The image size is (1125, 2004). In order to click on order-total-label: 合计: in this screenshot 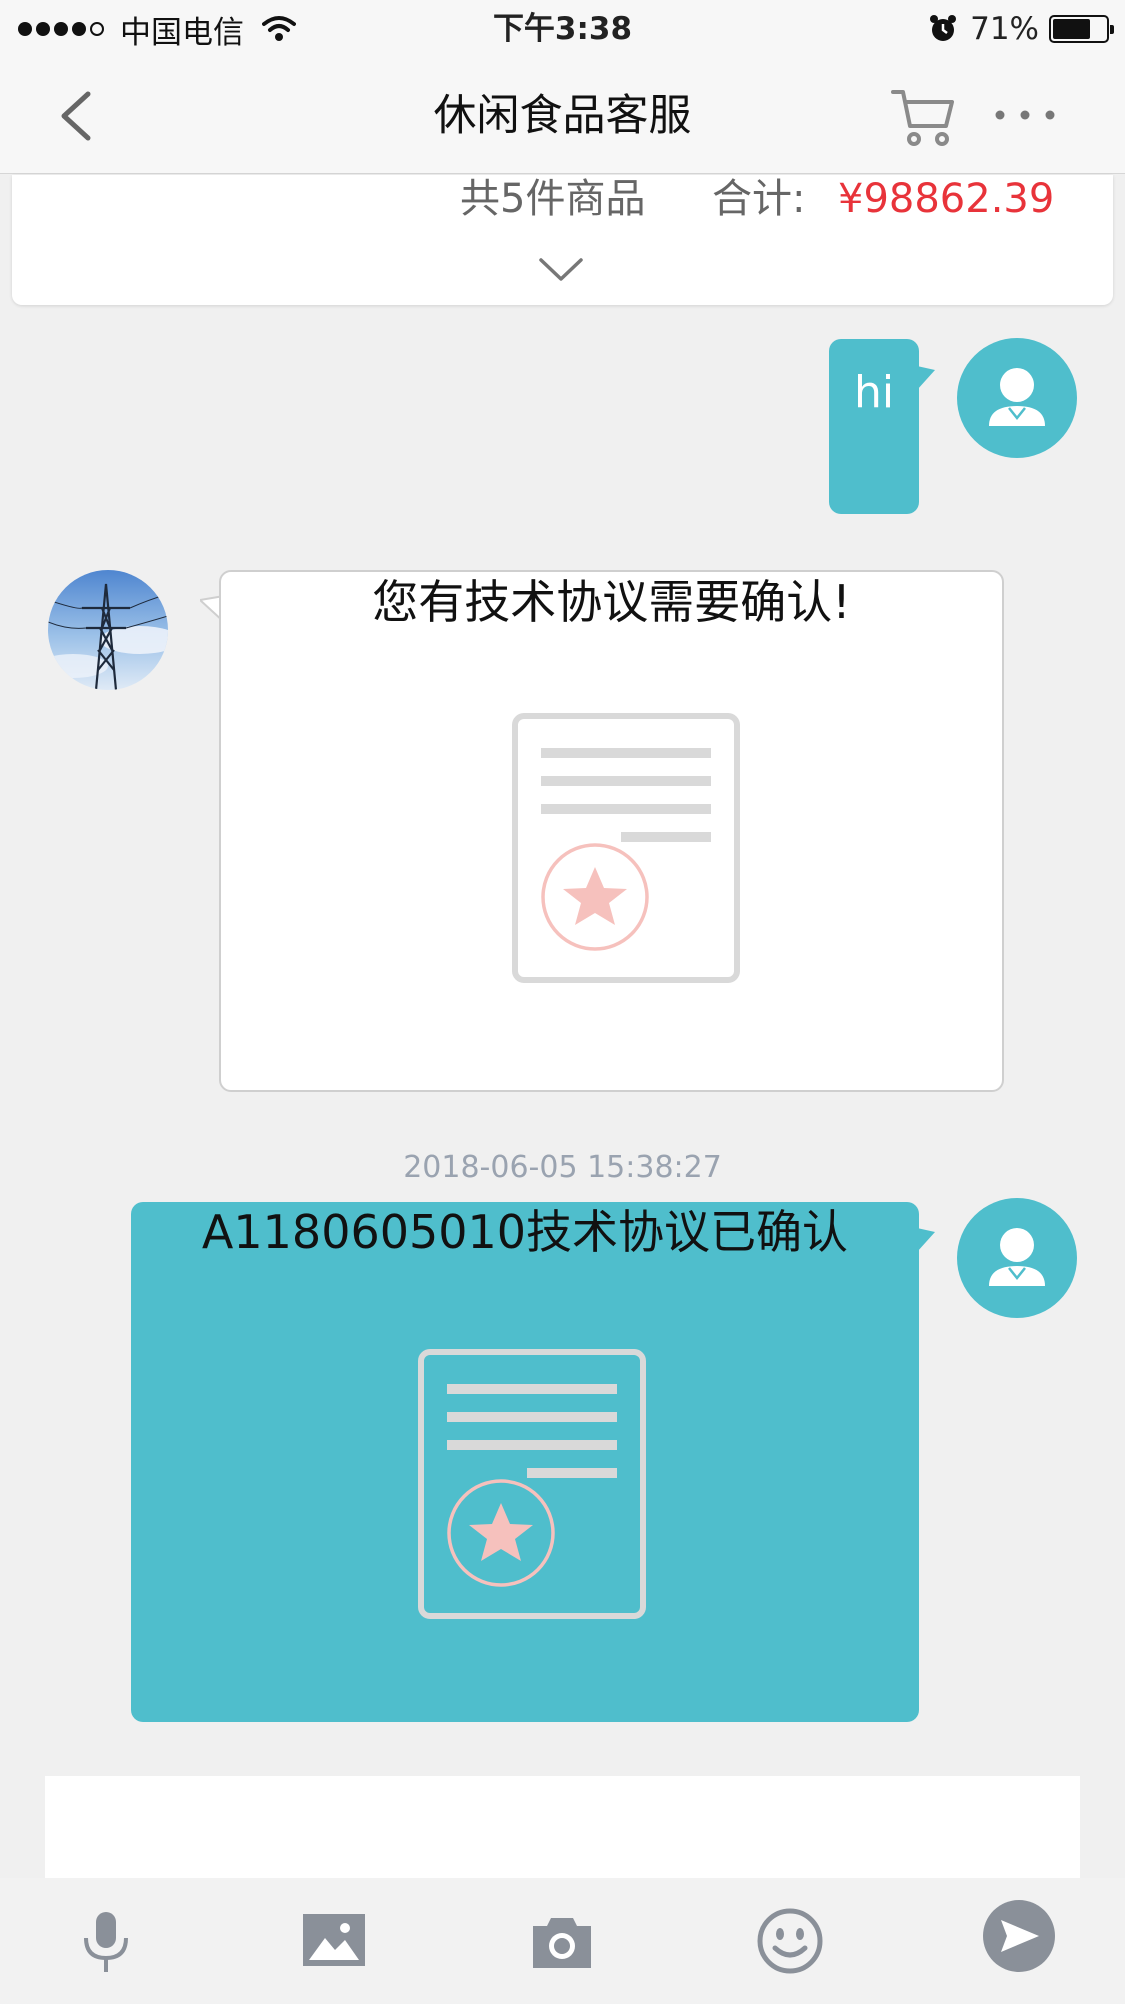, I will do `click(759, 199)`.